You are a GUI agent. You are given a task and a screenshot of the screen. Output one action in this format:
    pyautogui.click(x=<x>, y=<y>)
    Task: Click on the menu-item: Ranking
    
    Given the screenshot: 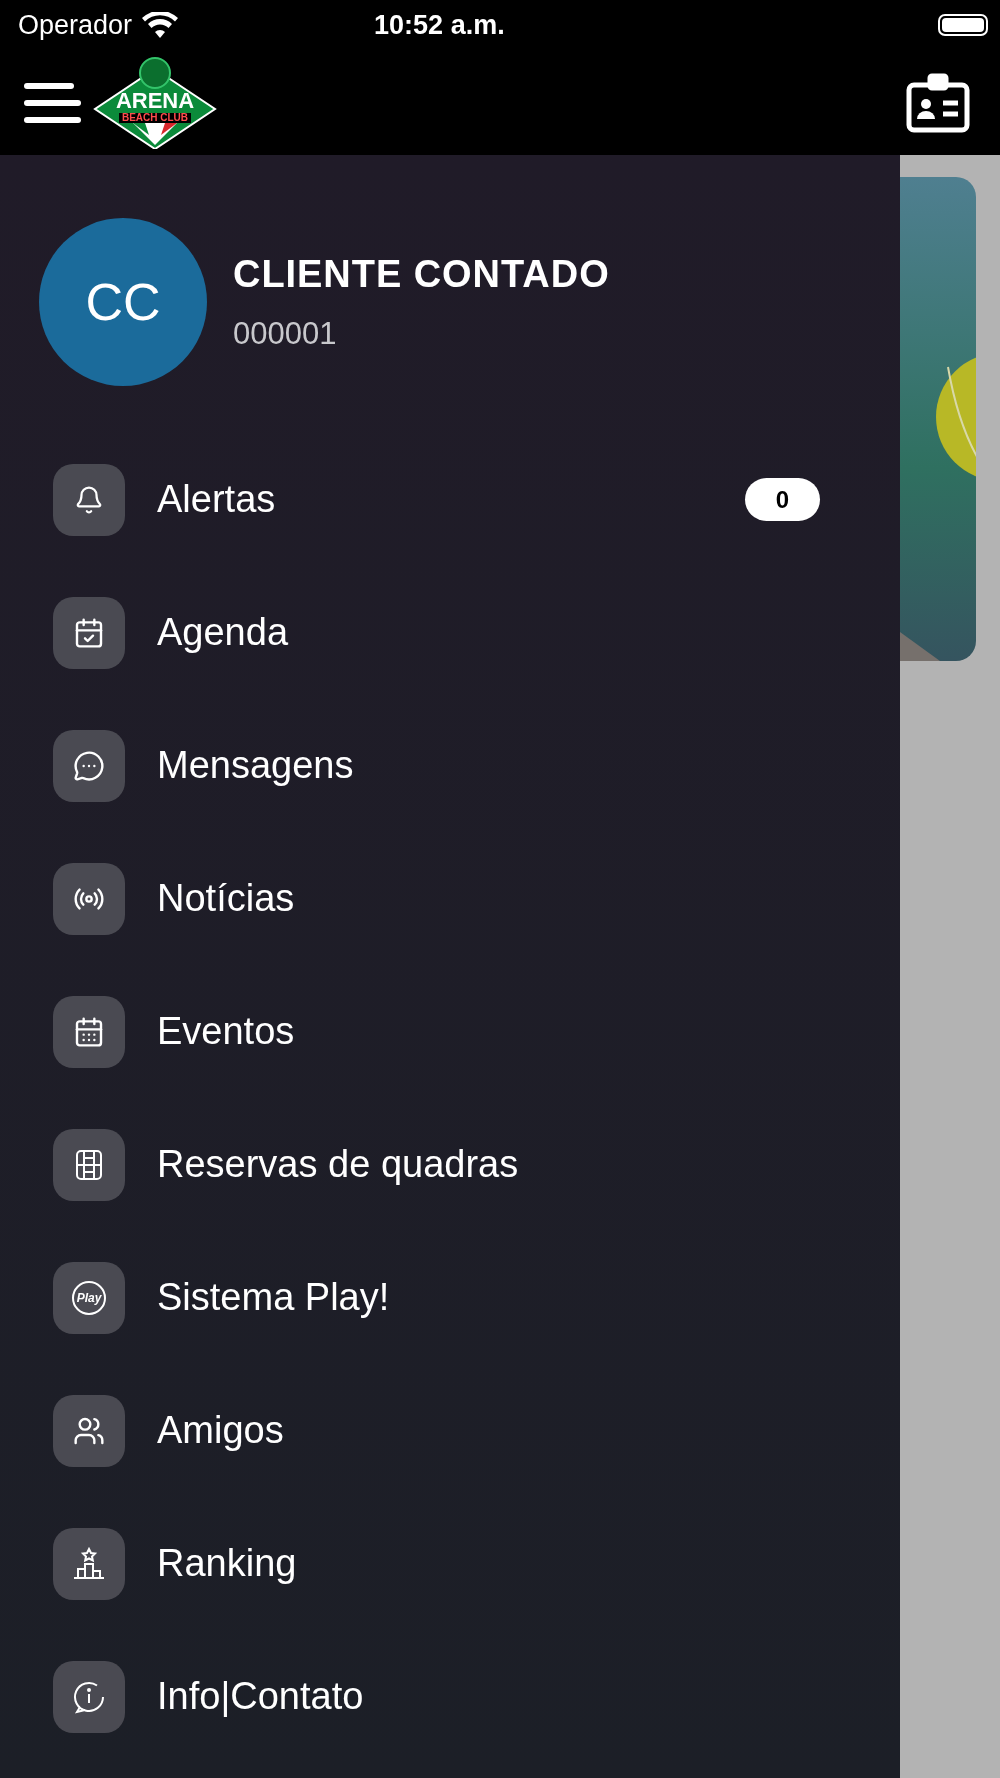 What is the action you would take?
    pyautogui.click(x=450, y=1563)
    